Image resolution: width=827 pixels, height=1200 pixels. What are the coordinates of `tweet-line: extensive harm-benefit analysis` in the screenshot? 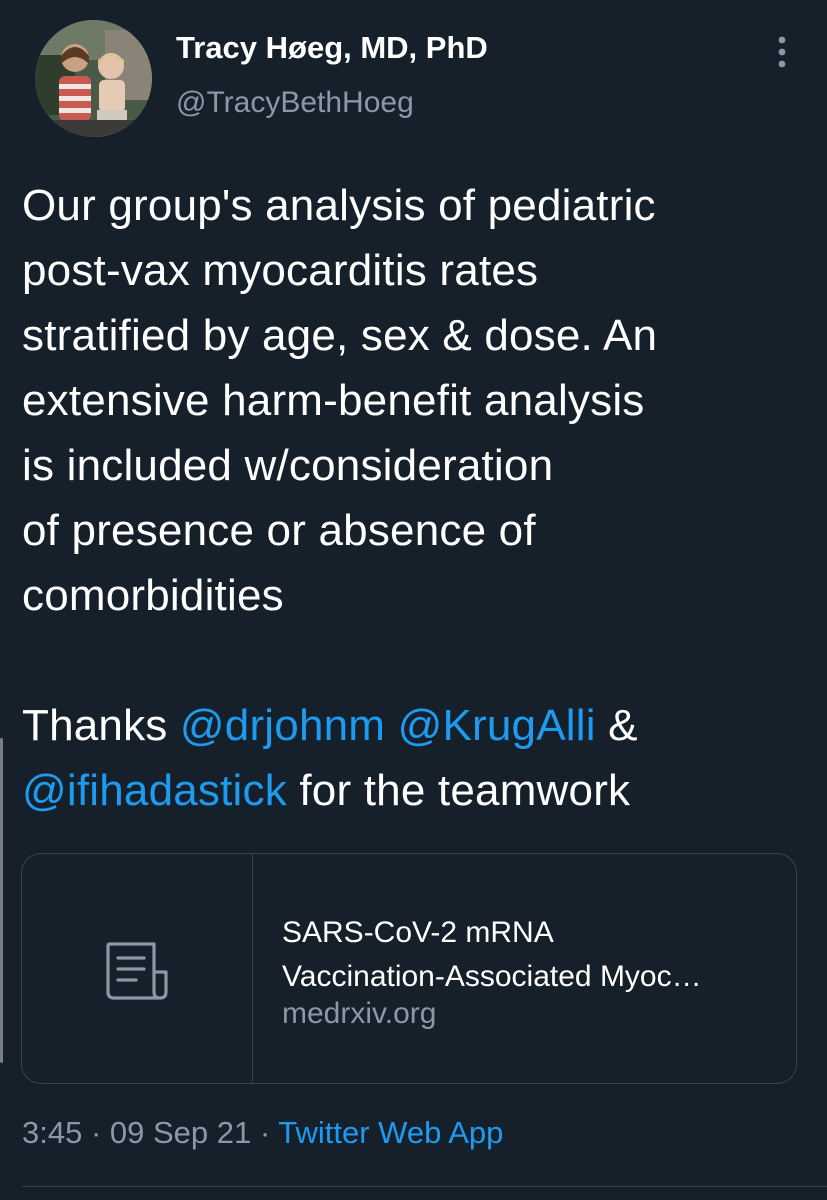 It's located at (333, 400).